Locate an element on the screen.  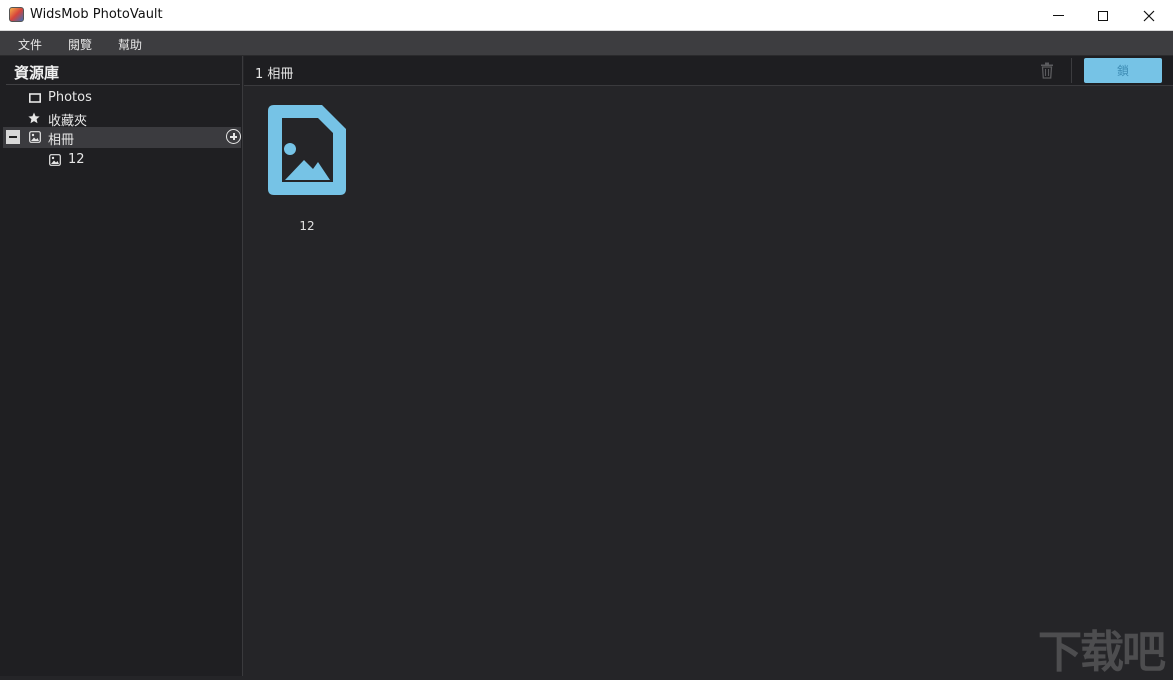
trash-icon is located at coordinates (1047, 70).